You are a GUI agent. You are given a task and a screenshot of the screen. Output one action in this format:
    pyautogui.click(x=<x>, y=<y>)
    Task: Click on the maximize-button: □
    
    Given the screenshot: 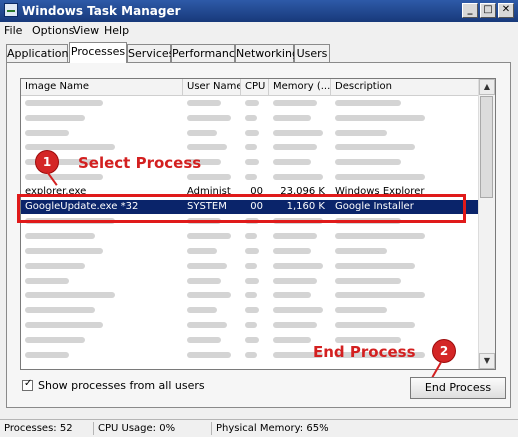 What is the action you would take?
    pyautogui.click(x=488, y=10)
    